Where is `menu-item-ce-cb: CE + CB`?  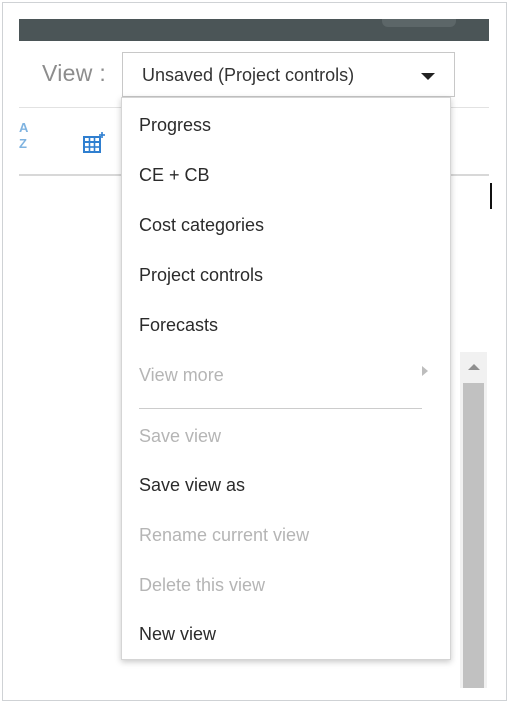 menu-item-ce-cb: CE + CB is located at coordinates (174, 175).